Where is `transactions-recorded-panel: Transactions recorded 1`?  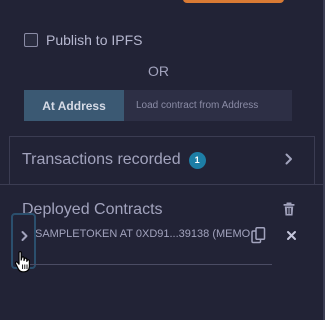
transactions-recorded-panel: Transactions recorded 1 is located at coordinates (162, 160).